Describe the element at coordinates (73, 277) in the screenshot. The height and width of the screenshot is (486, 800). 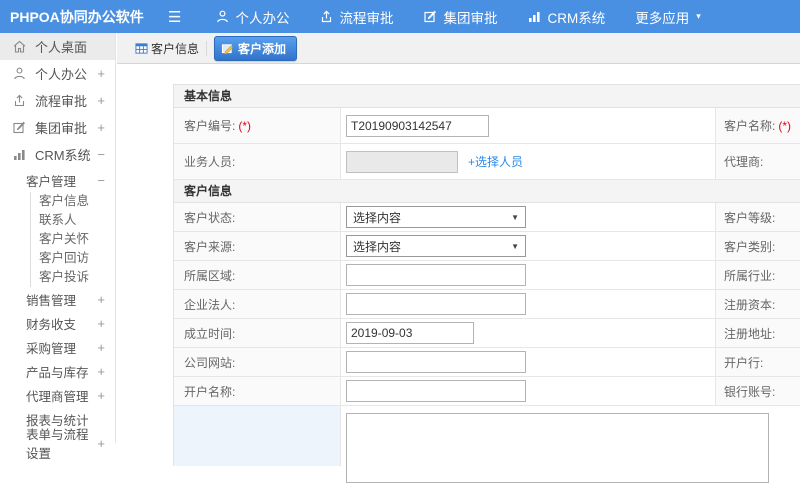
I see `sidebar-item-customer-complaint: 客户投诉` at that location.